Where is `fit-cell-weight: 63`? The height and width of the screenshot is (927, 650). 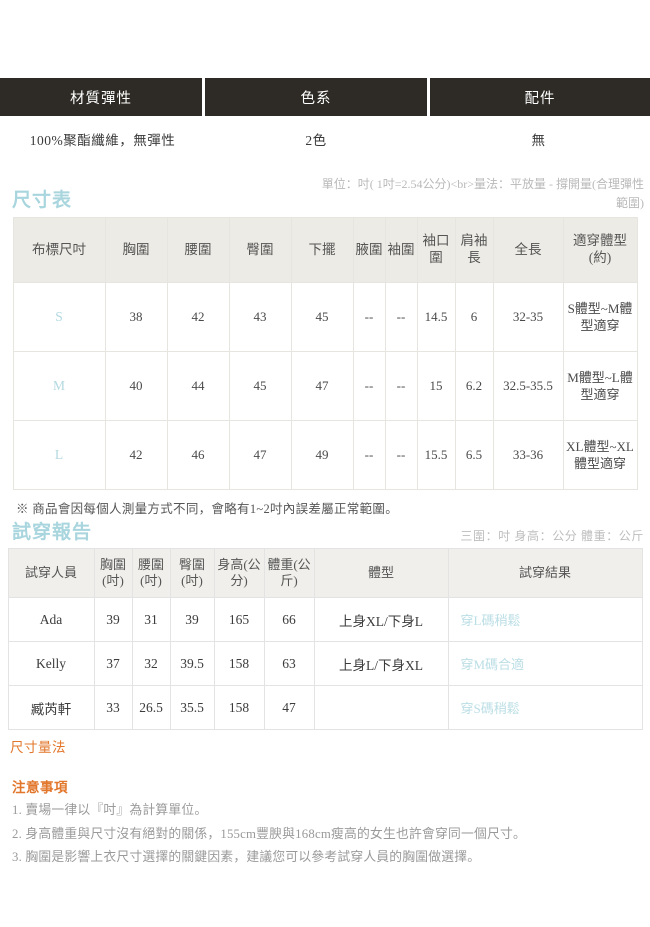
fit-cell-weight: 63 is located at coordinates (289, 664).